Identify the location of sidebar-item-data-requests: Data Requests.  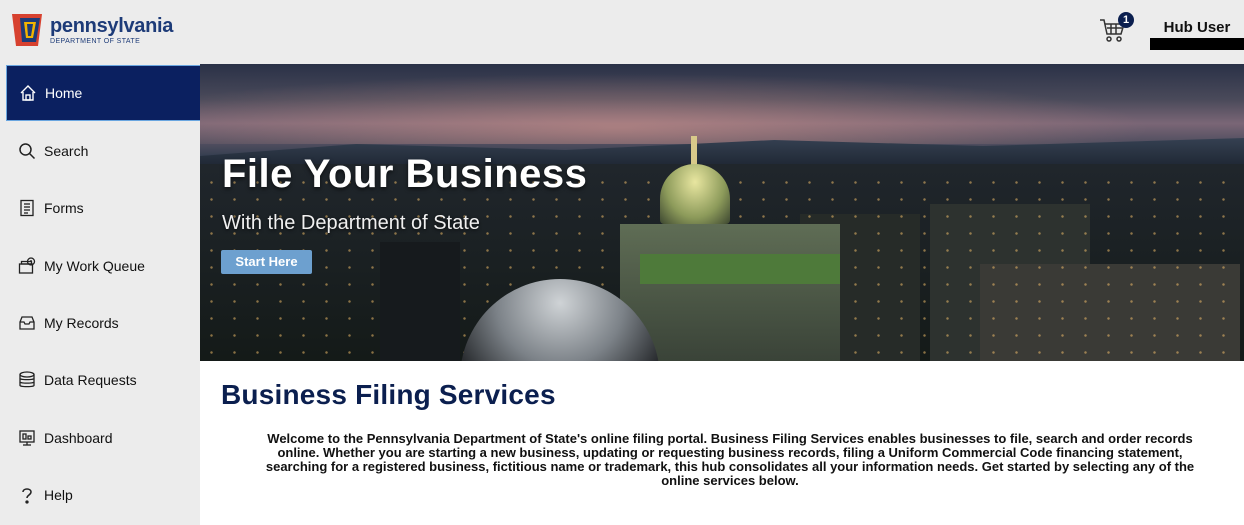
(103, 380).